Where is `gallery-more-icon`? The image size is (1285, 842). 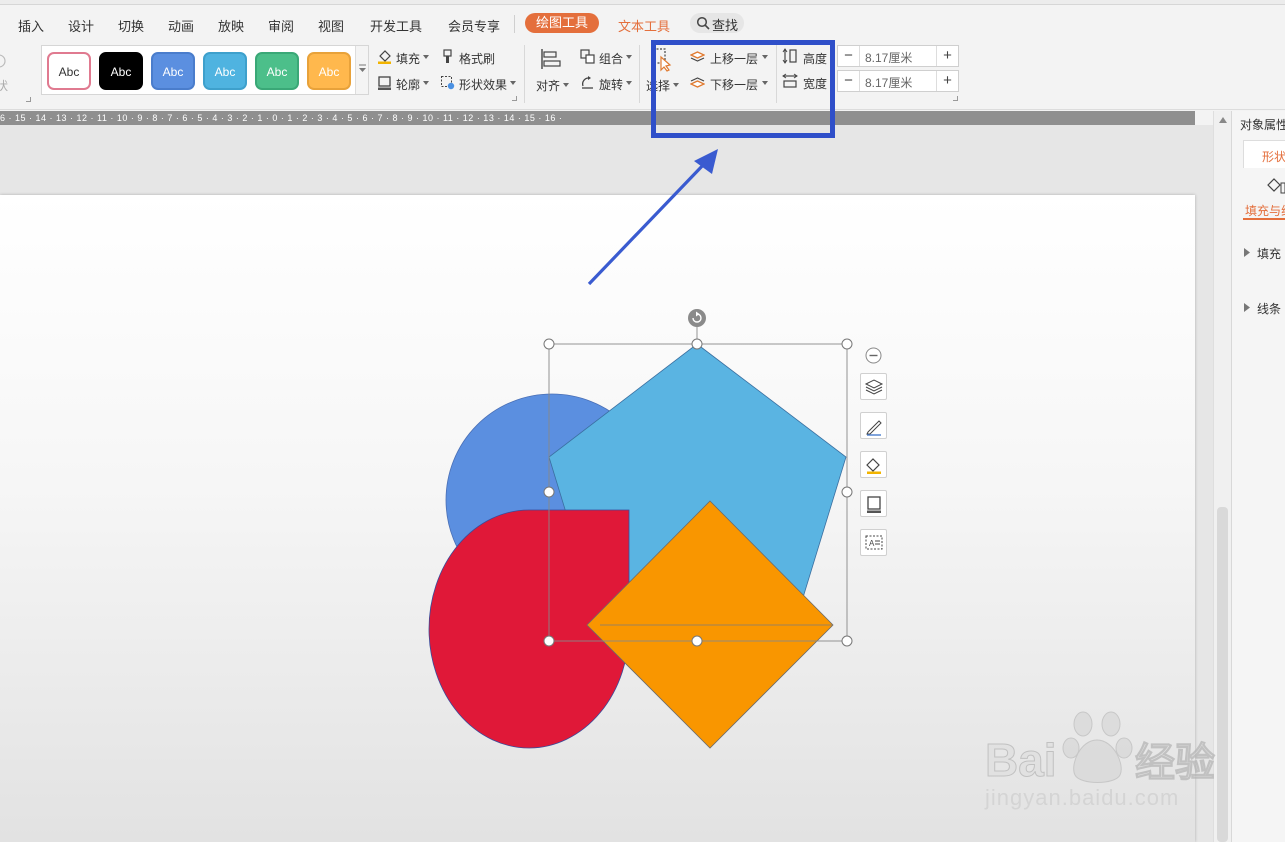 gallery-more-icon is located at coordinates (362, 68).